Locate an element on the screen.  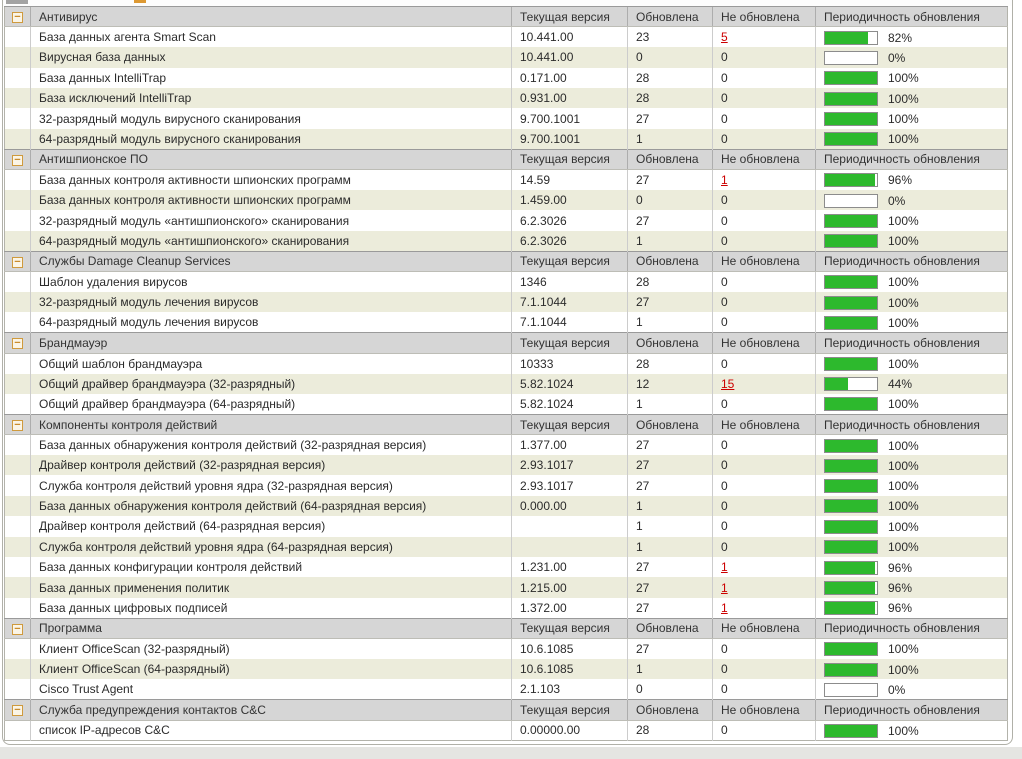
not-updated-count-link: 5 is located at coordinates (724, 37).